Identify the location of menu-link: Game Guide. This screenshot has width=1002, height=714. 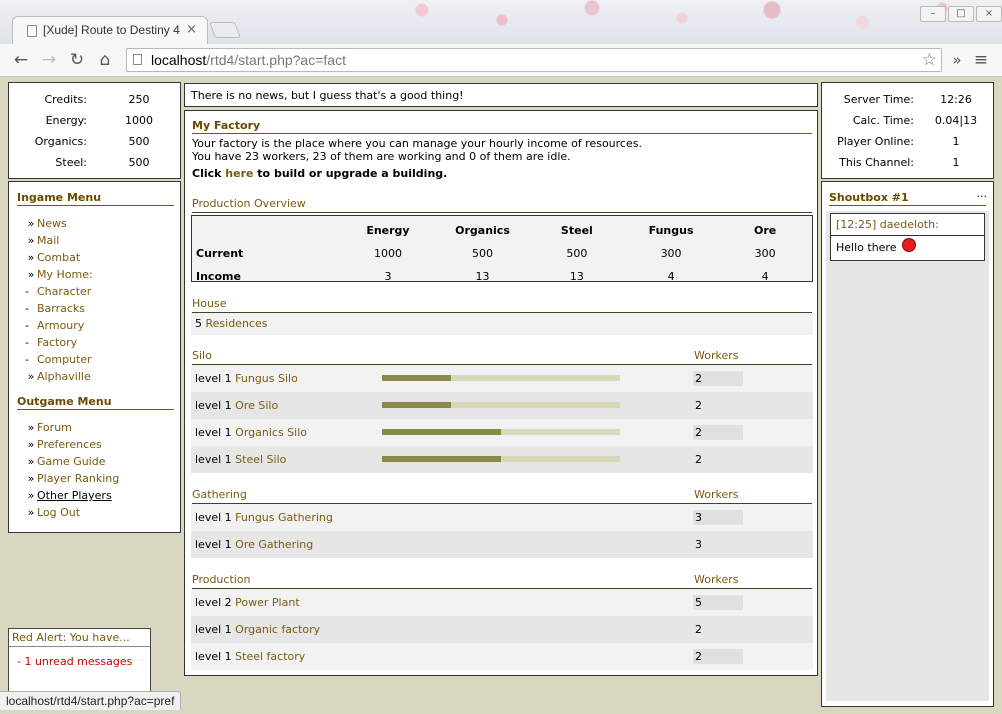
(71, 461).